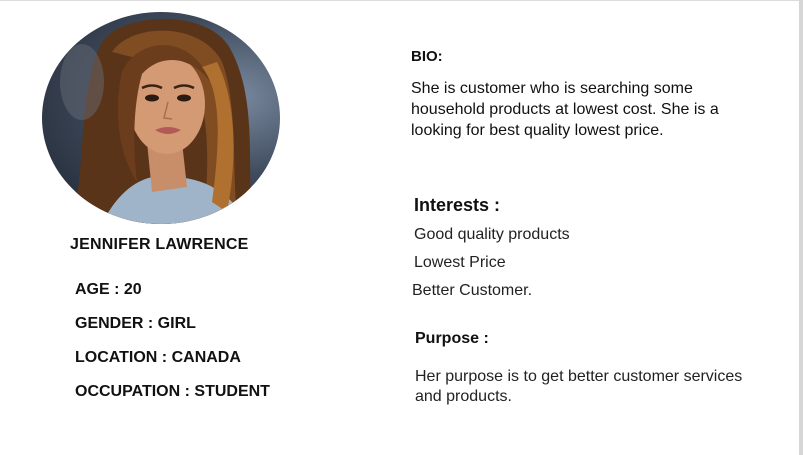  I want to click on top-divider, so click(401, 0).